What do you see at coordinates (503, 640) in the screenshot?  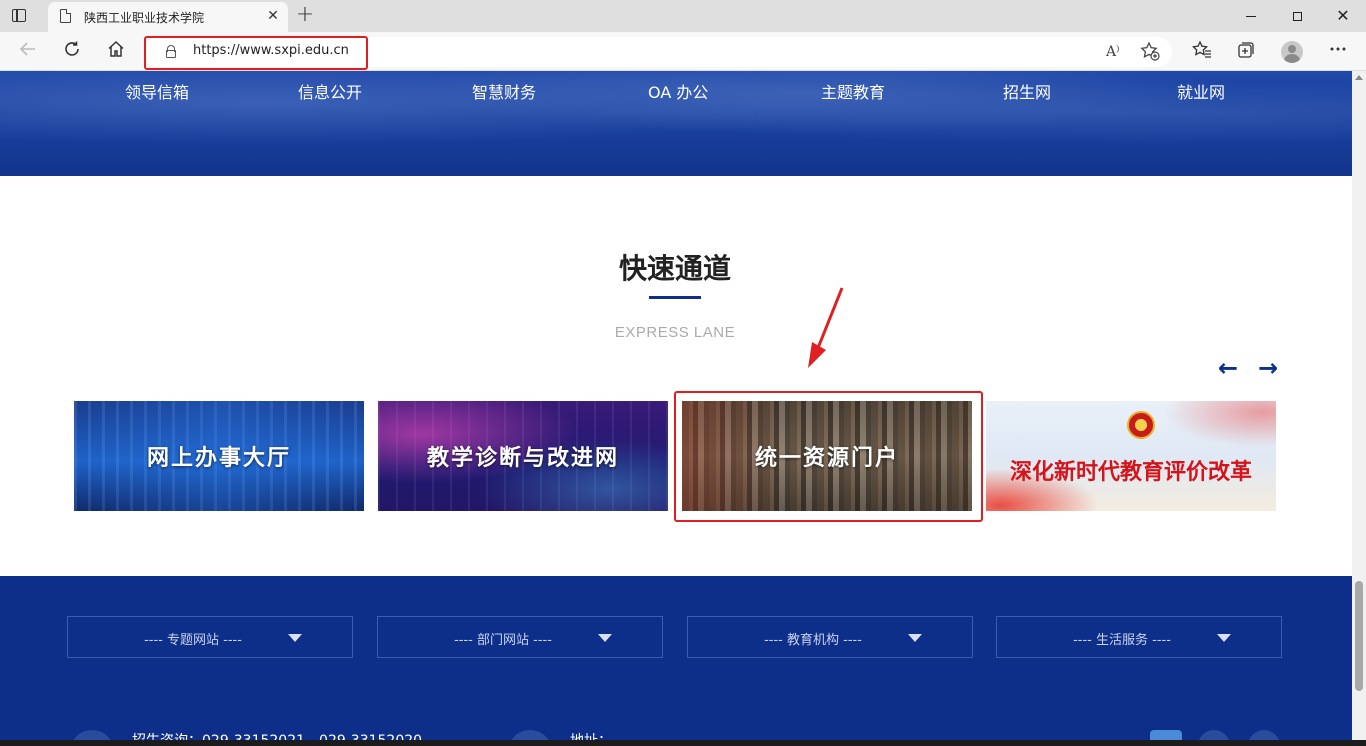 I see `dropdown-label: ---- 部门网站 ----` at bounding box center [503, 640].